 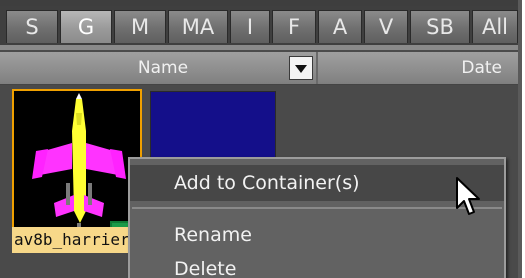 What do you see at coordinates (86, 26) in the screenshot?
I see `tab-g: G` at bounding box center [86, 26].